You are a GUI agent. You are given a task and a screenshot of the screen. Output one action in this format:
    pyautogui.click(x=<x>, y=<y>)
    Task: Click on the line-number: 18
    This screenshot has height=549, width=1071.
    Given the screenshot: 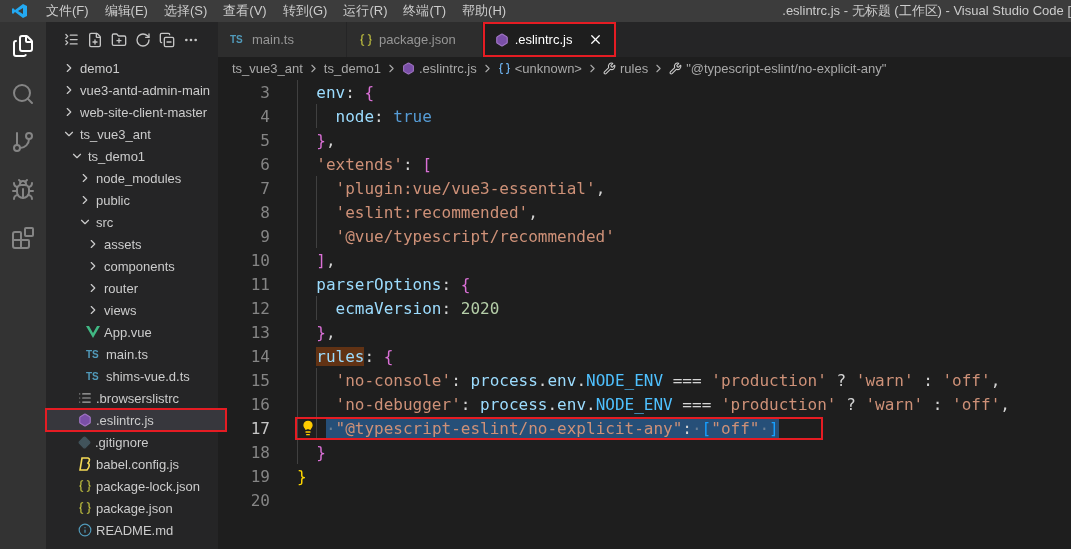 What is the action you would take?
    pyautogui.click(x=259, y=452)
    